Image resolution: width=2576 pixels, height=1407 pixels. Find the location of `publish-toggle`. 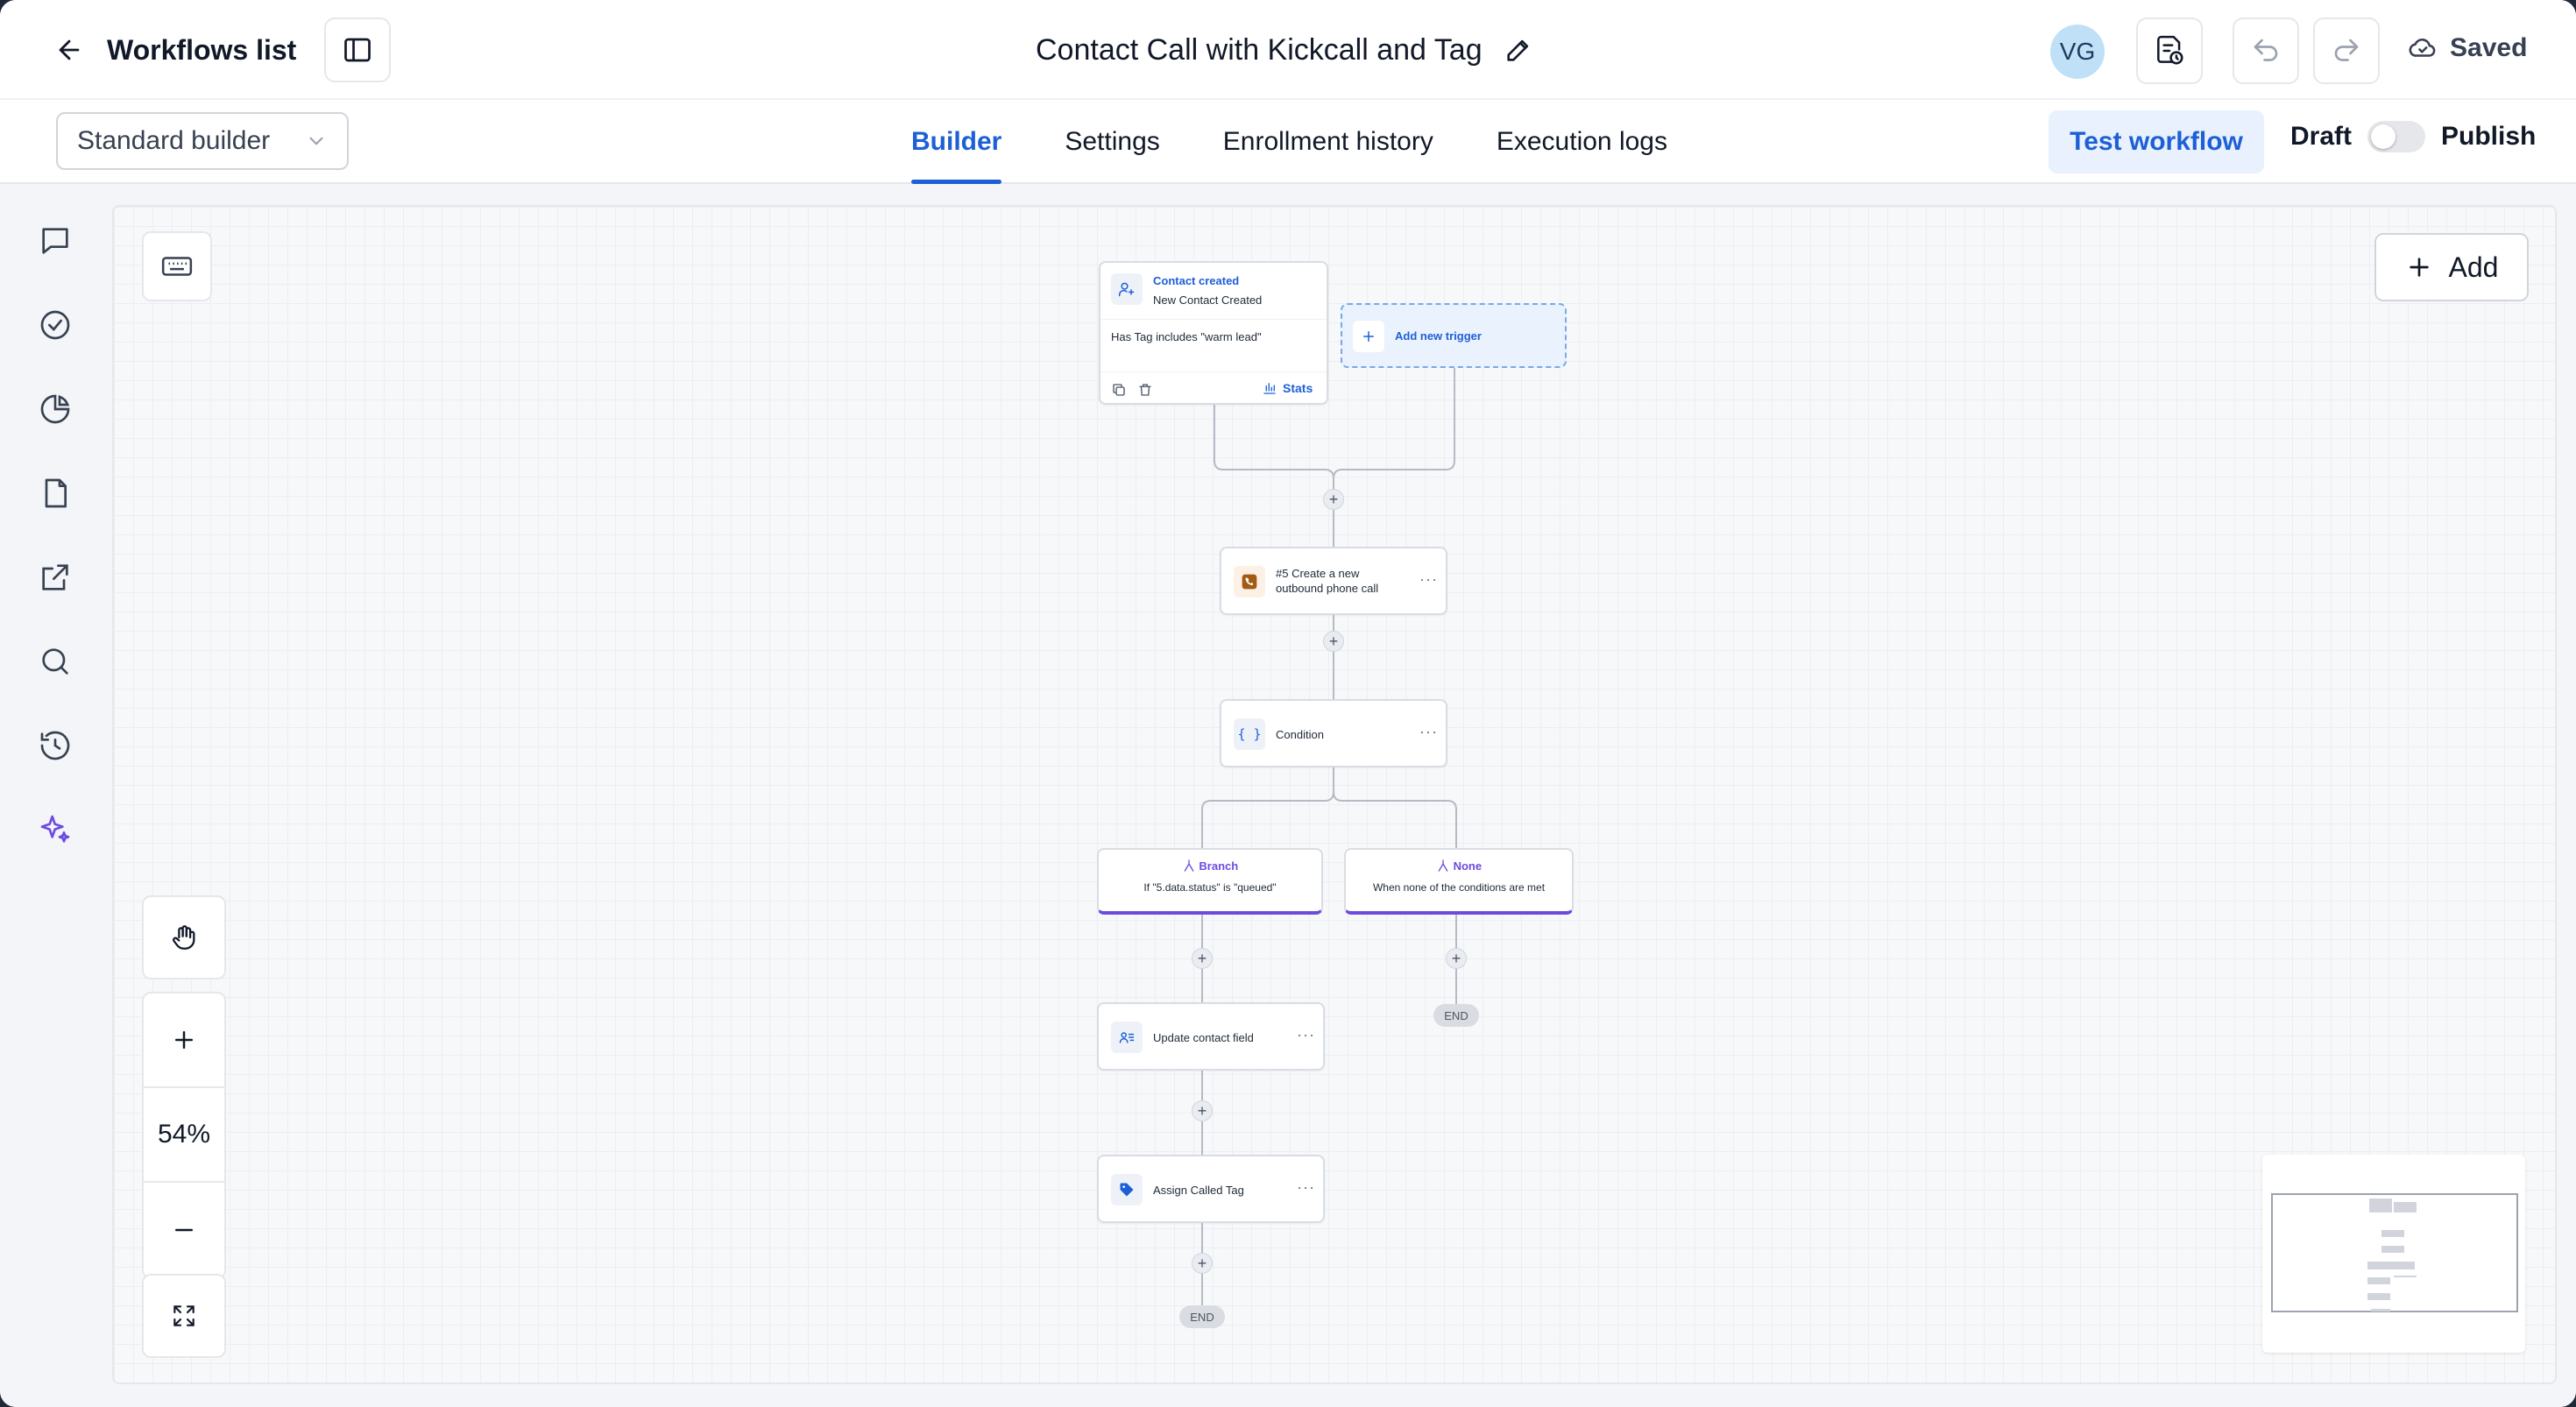

publish-toggle is located at coordinates (2396, 136).